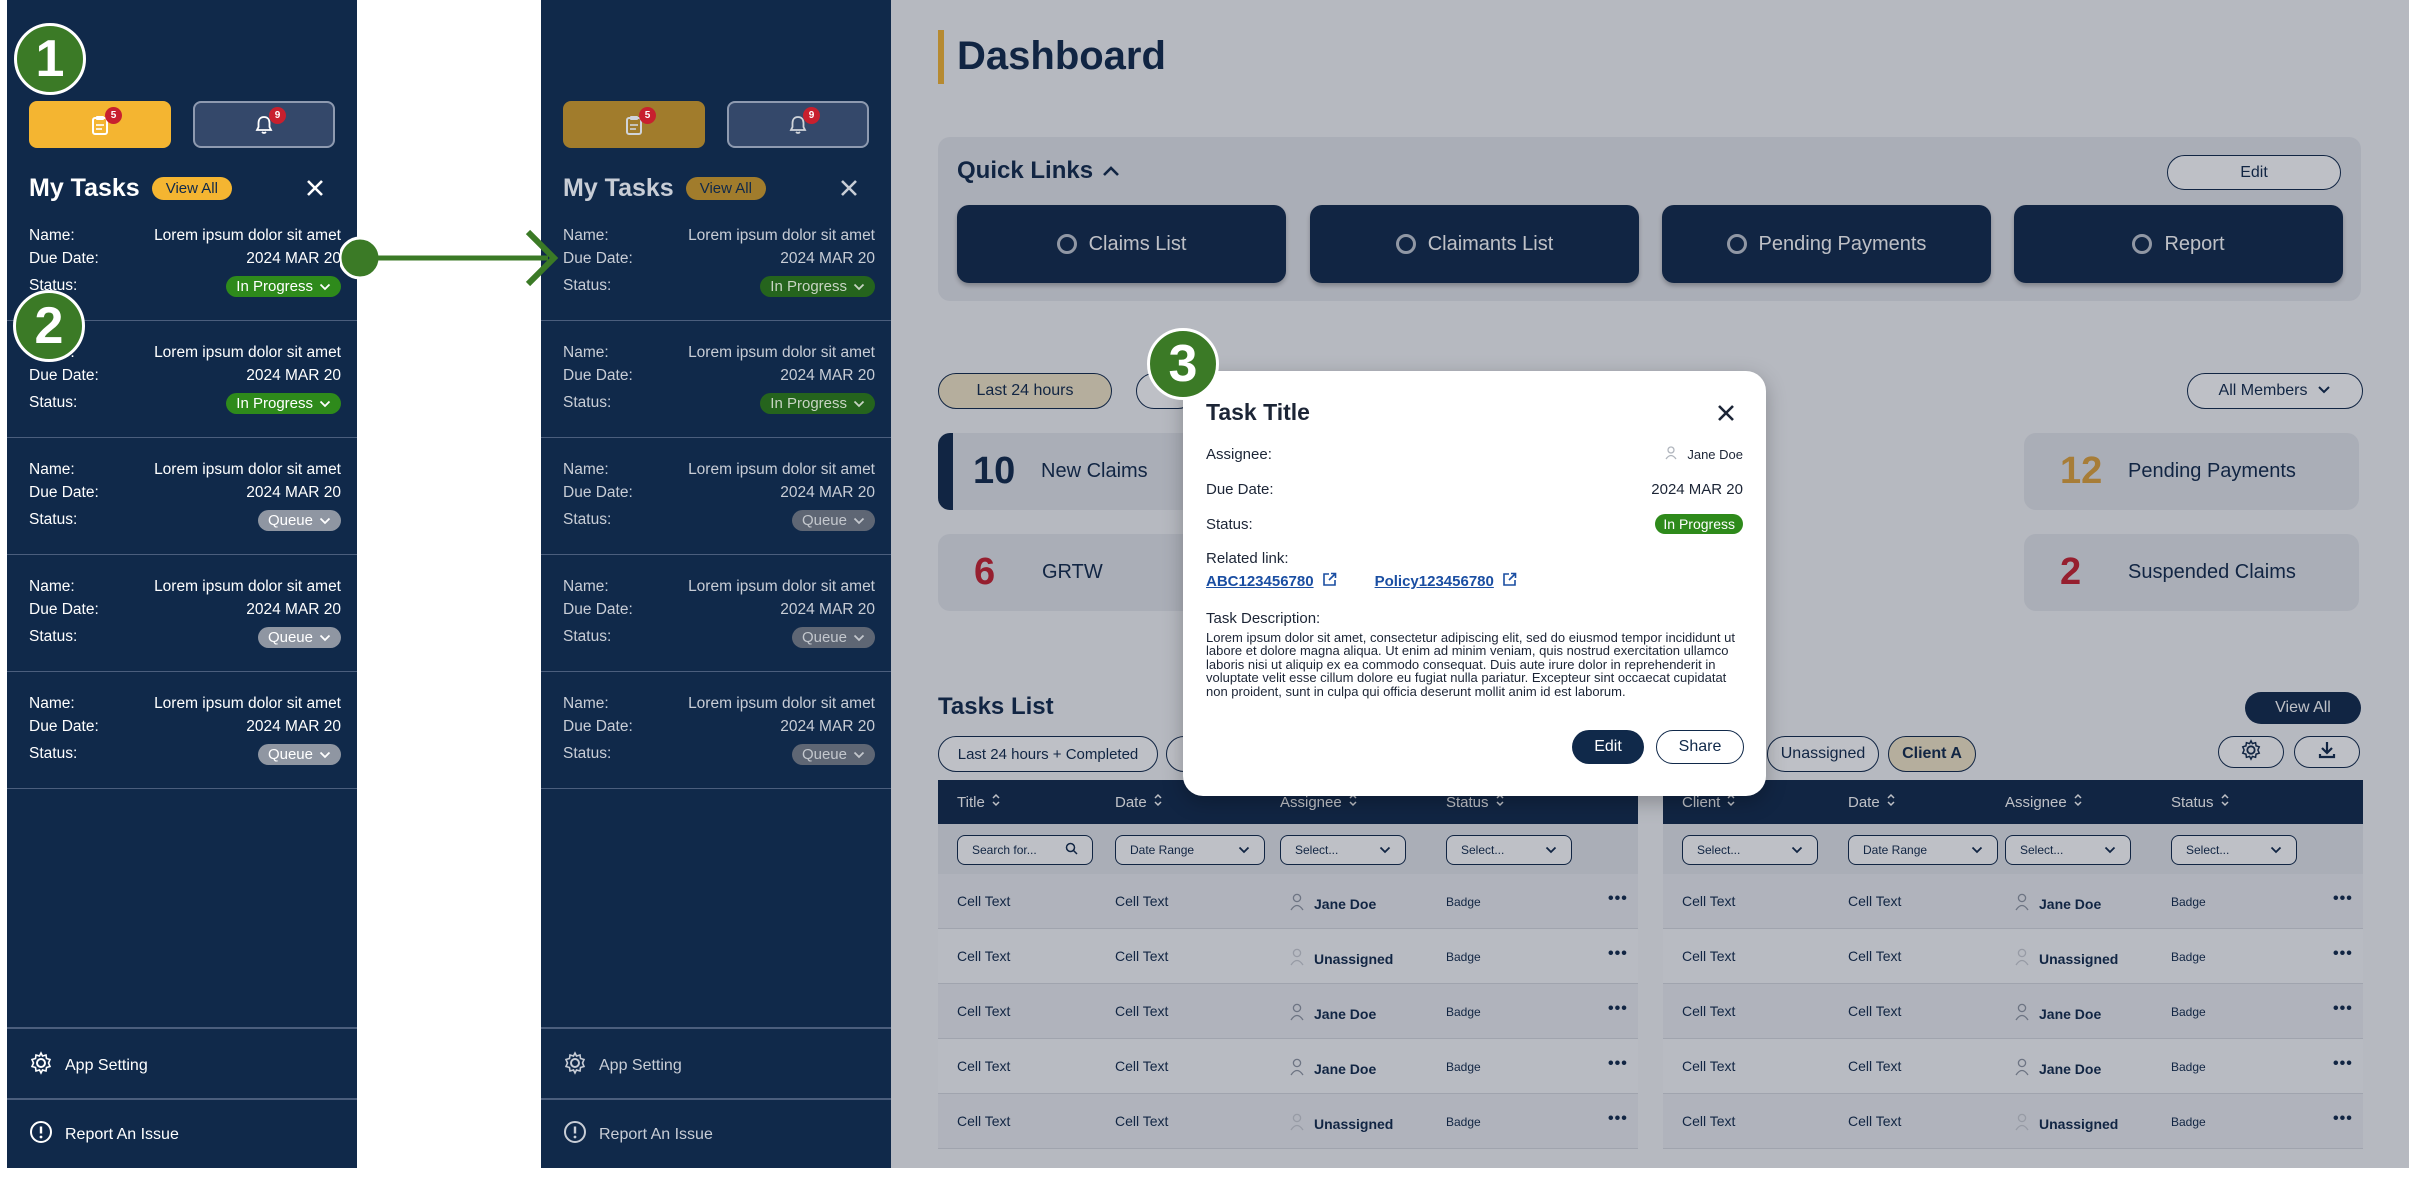 Image resolution: width=2416 pixels, height=1184 pixels. What do you see at coordinates (1446, 581) in the screenshot?
I see `related-link-policy: Policy123456780` at bounding box center [1446, 581].